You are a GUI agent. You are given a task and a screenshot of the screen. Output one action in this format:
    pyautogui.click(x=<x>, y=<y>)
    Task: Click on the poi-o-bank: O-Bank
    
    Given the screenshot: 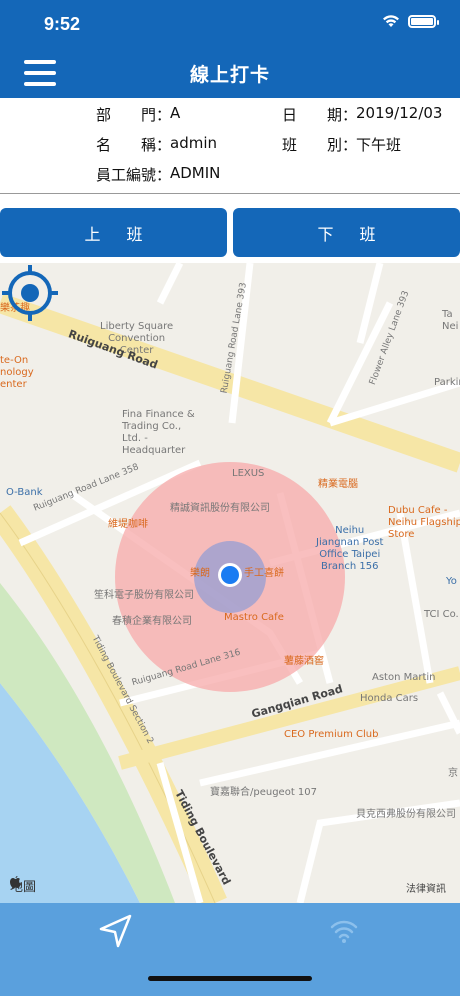 What is the action you would take?
    pyautogui.click(x=24, y=493)
    